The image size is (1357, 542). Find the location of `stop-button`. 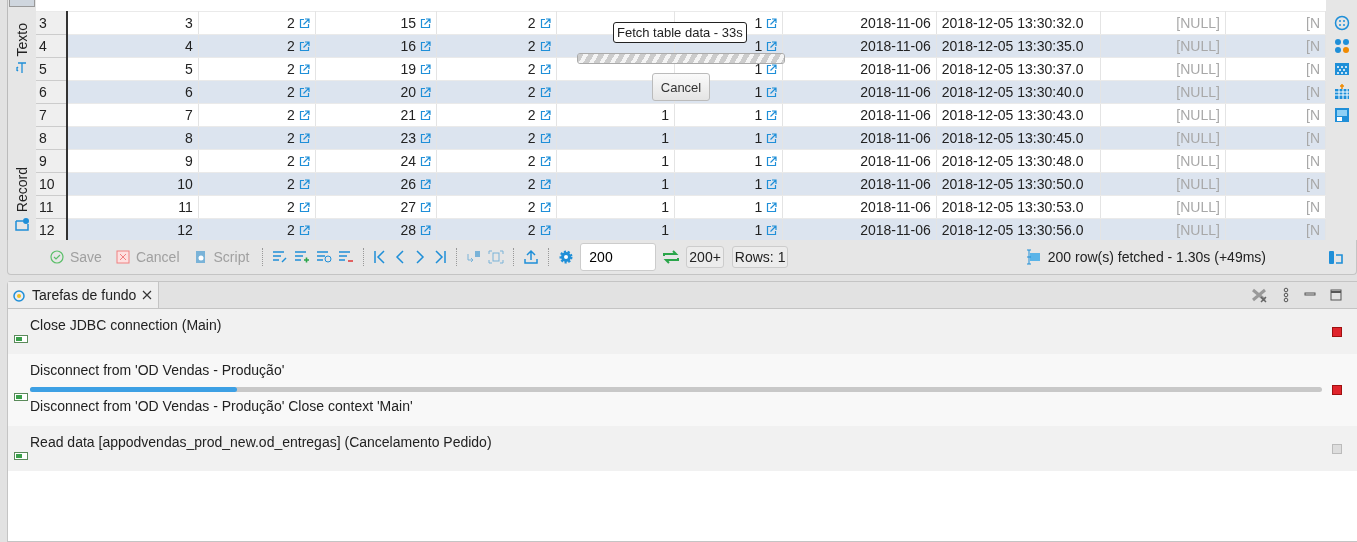

stop-button is located at coordinates (1337, 331).